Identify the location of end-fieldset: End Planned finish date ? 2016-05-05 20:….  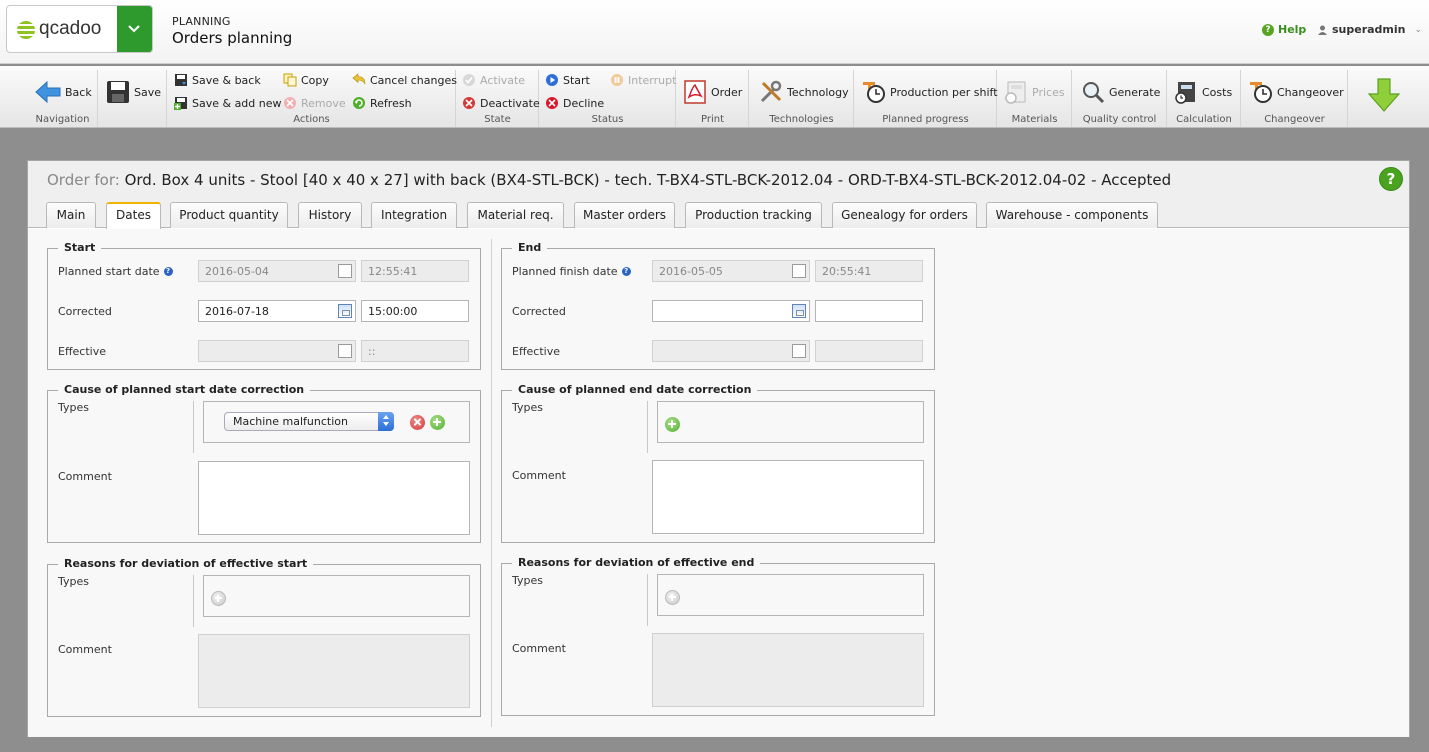
(718, 305).